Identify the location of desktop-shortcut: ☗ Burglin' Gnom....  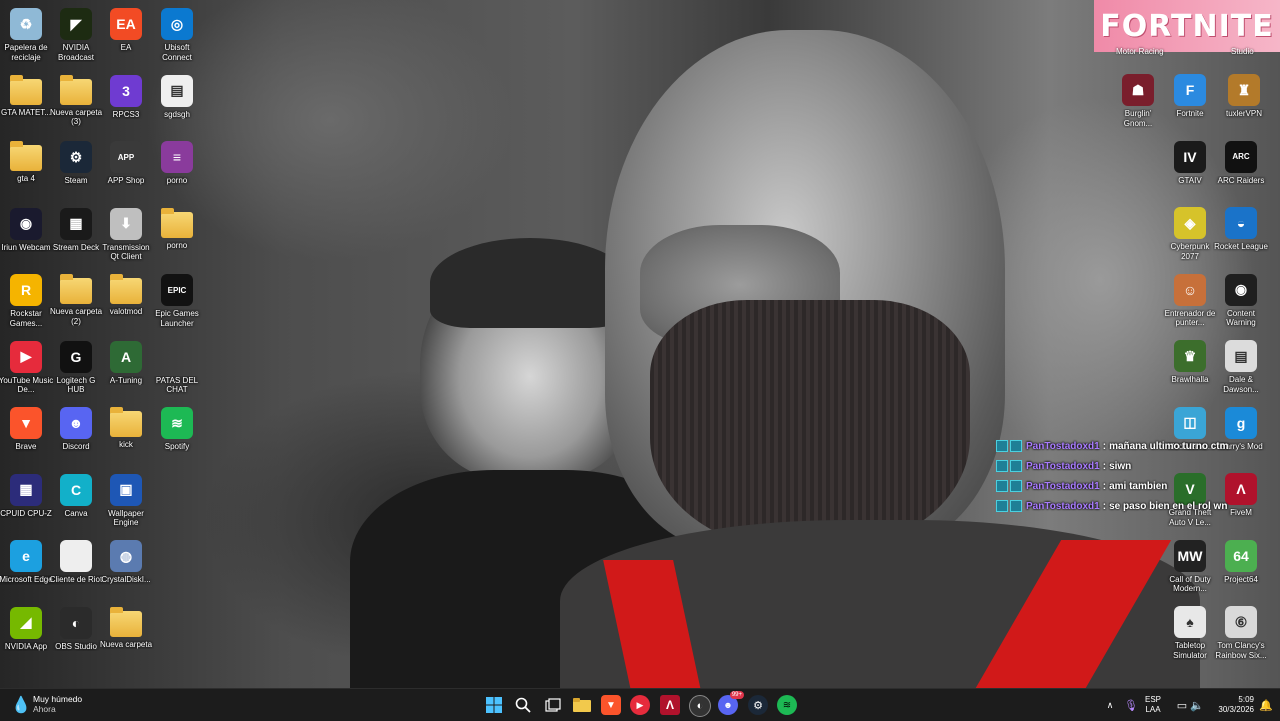
(1138, 103).